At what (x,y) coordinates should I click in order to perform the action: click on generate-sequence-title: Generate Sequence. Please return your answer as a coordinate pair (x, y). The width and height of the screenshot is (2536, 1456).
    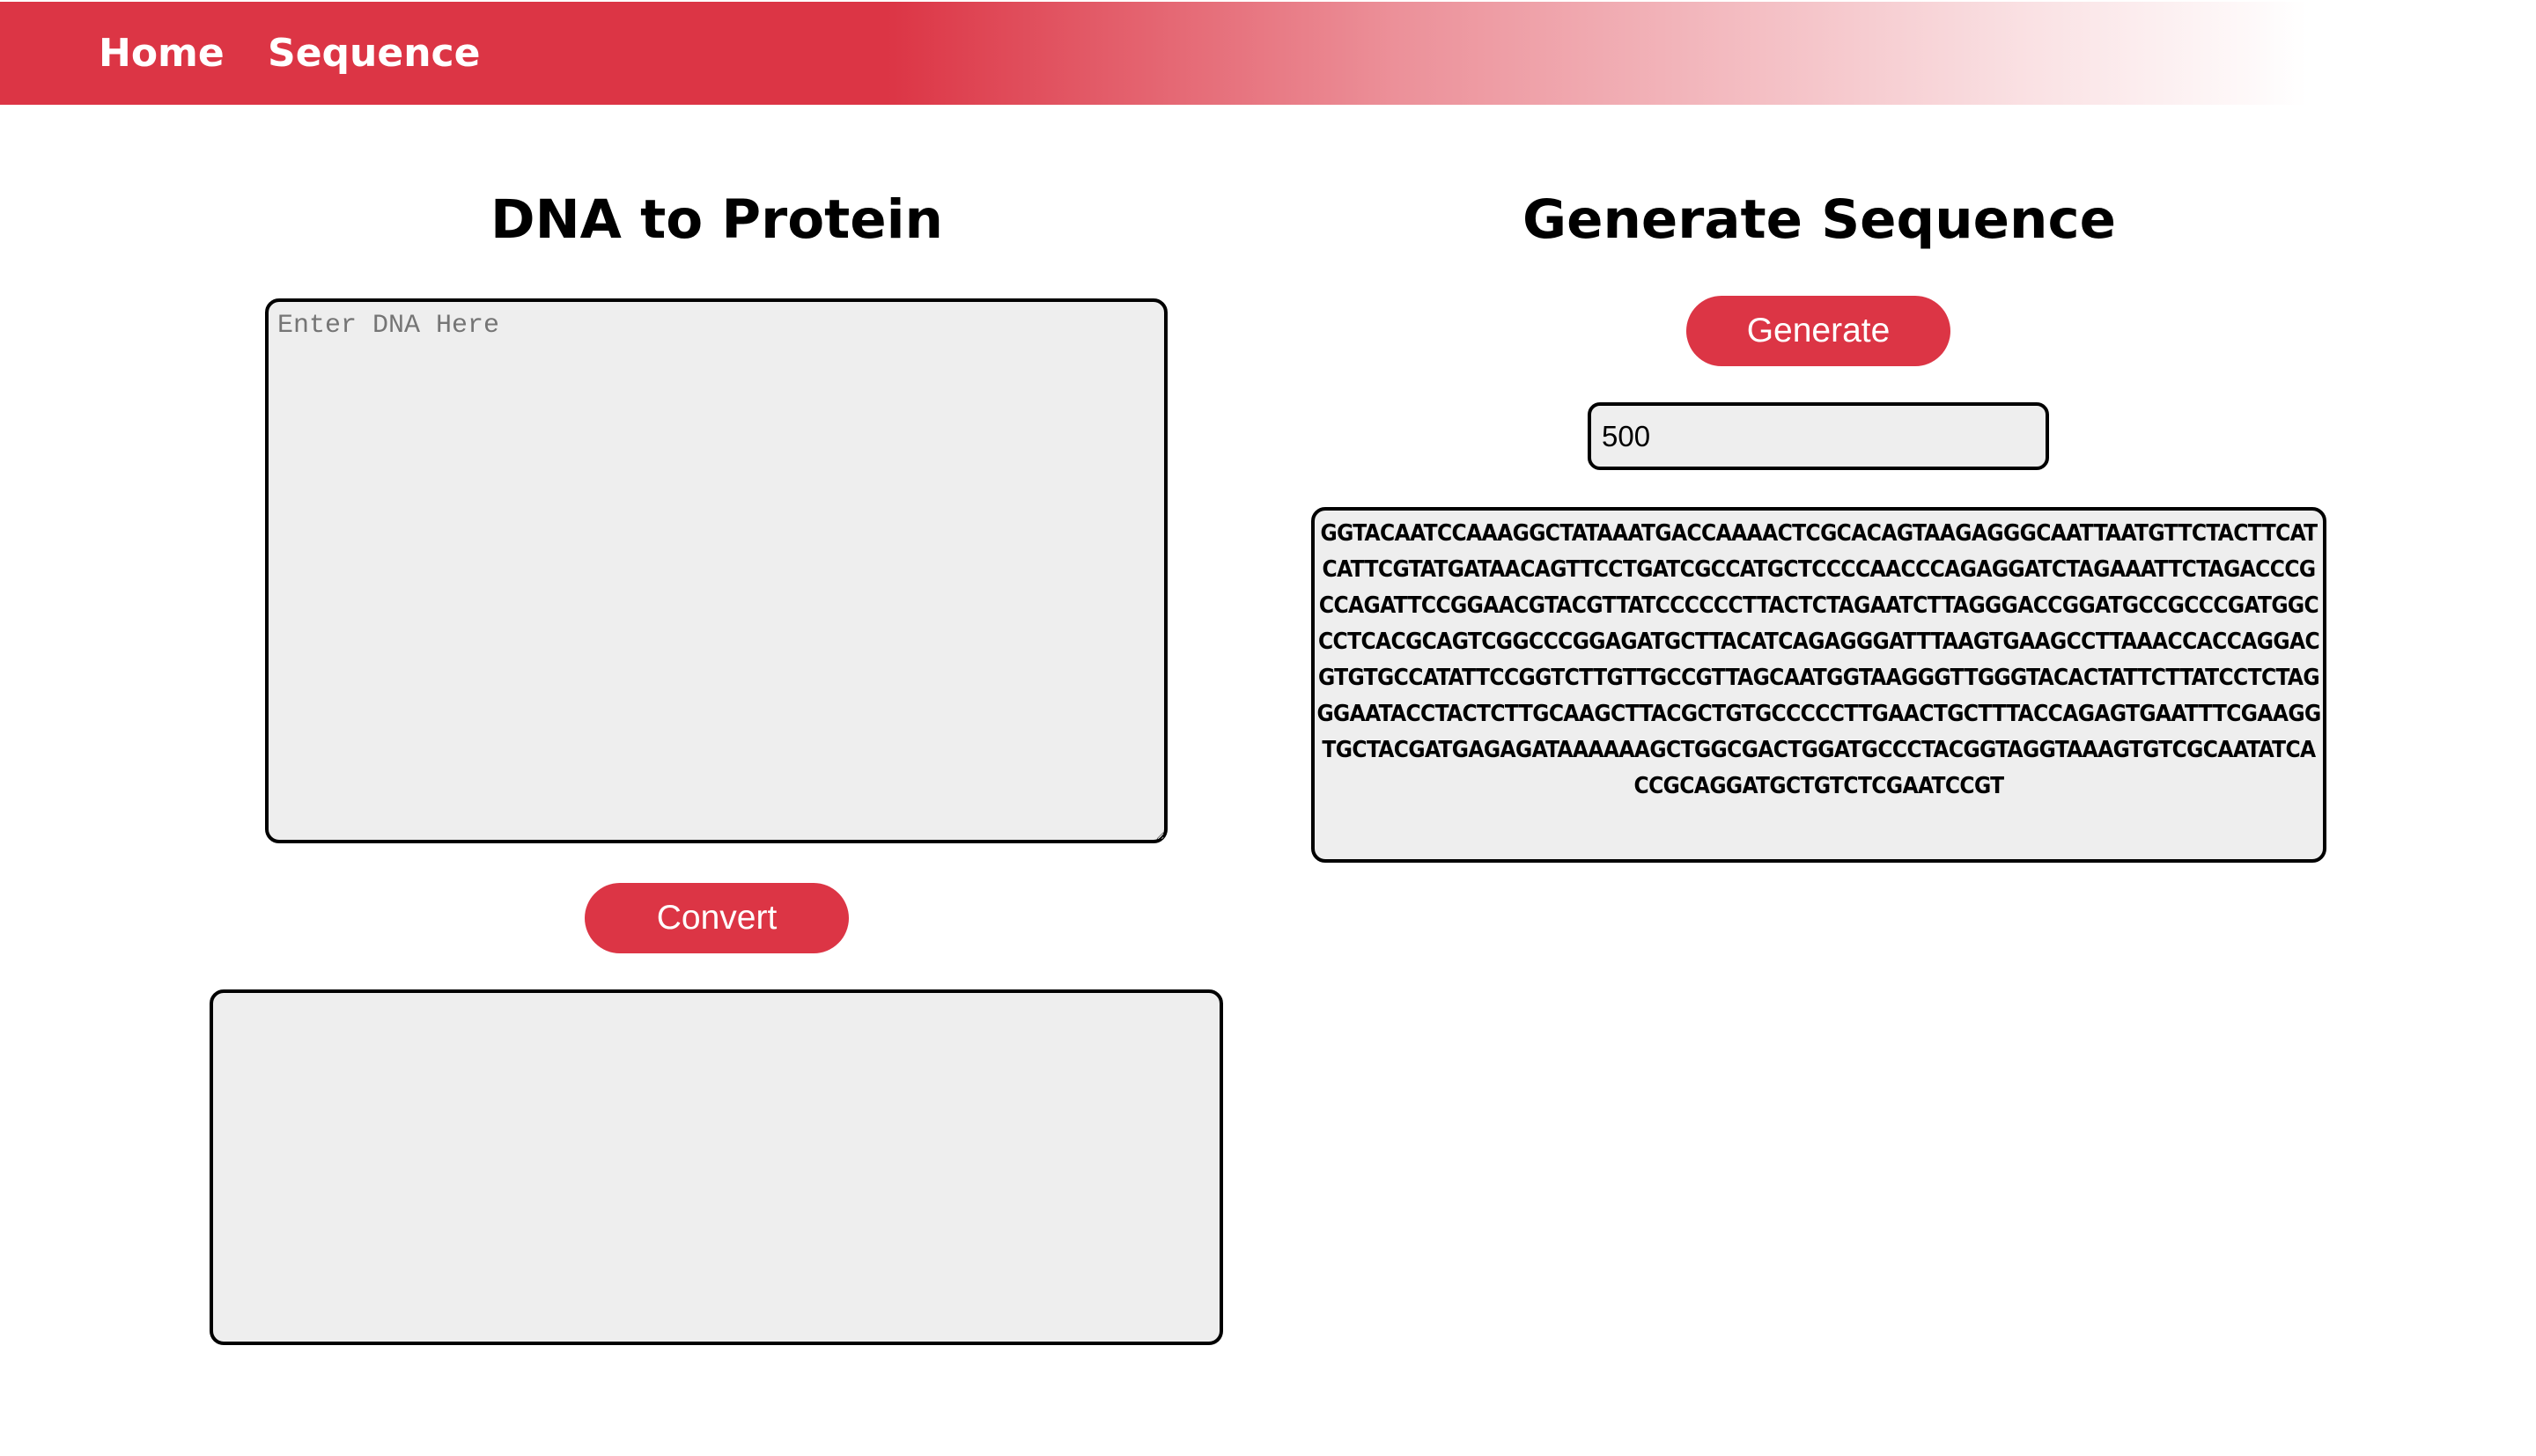
    Looking at the image, I should click on (1819, 219).